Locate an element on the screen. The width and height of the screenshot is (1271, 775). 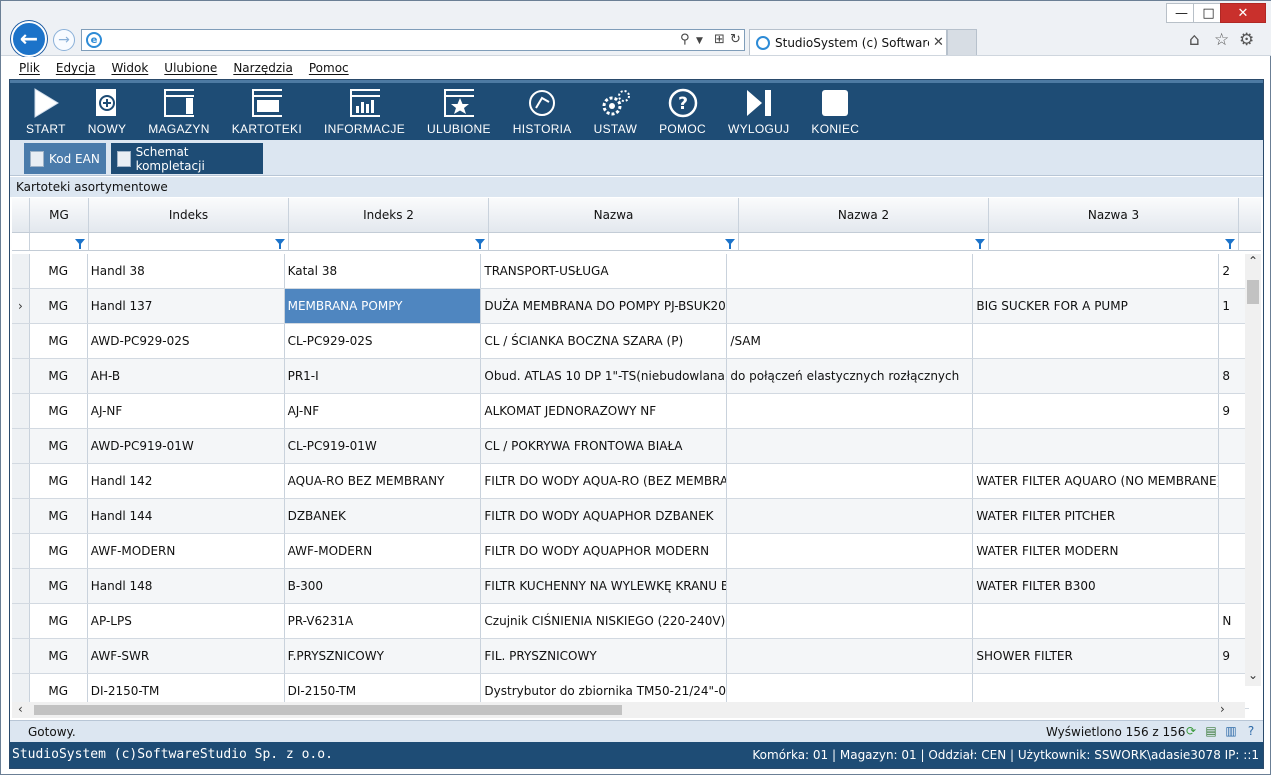
cell-indeks2: MEMBRANA POMPY is located at coordinates (383, 306).